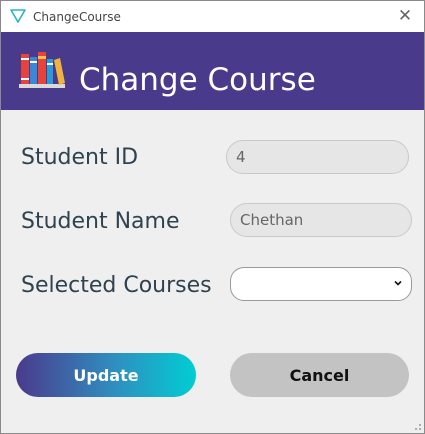 This screenshot has height=434, width=425. I want to click on student-id-field: 4, so click(317, 157).